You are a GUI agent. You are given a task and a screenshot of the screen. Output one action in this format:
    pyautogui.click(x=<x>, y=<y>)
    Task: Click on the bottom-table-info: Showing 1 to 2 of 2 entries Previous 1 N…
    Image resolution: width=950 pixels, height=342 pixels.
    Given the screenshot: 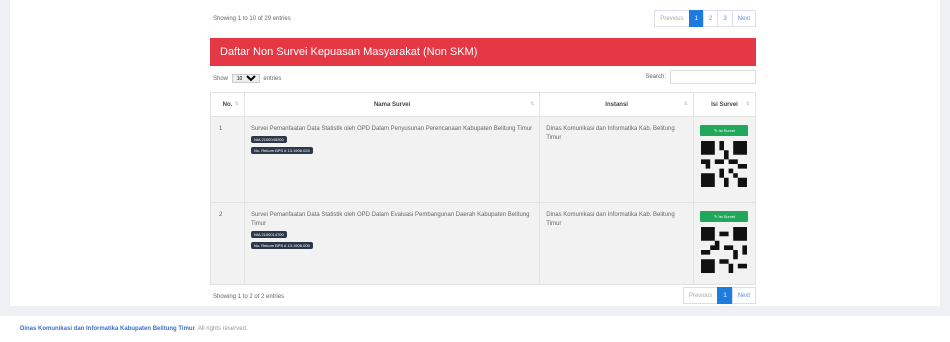 What is the action you would take?
    pyautogui.click(x=483, y=295)
    